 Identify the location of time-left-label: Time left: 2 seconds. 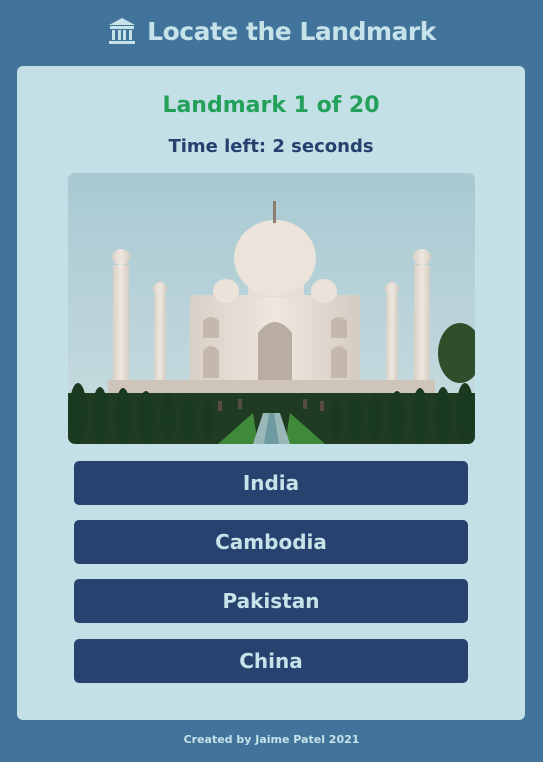
(271, 146).